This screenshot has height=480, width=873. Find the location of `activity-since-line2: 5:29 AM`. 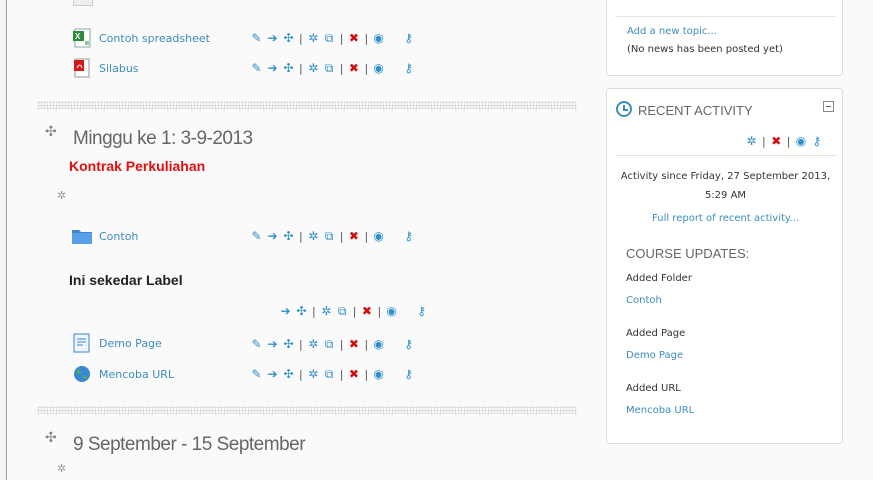

activity-since-line2: 5:29 AM is located at coordinates (725, 195).